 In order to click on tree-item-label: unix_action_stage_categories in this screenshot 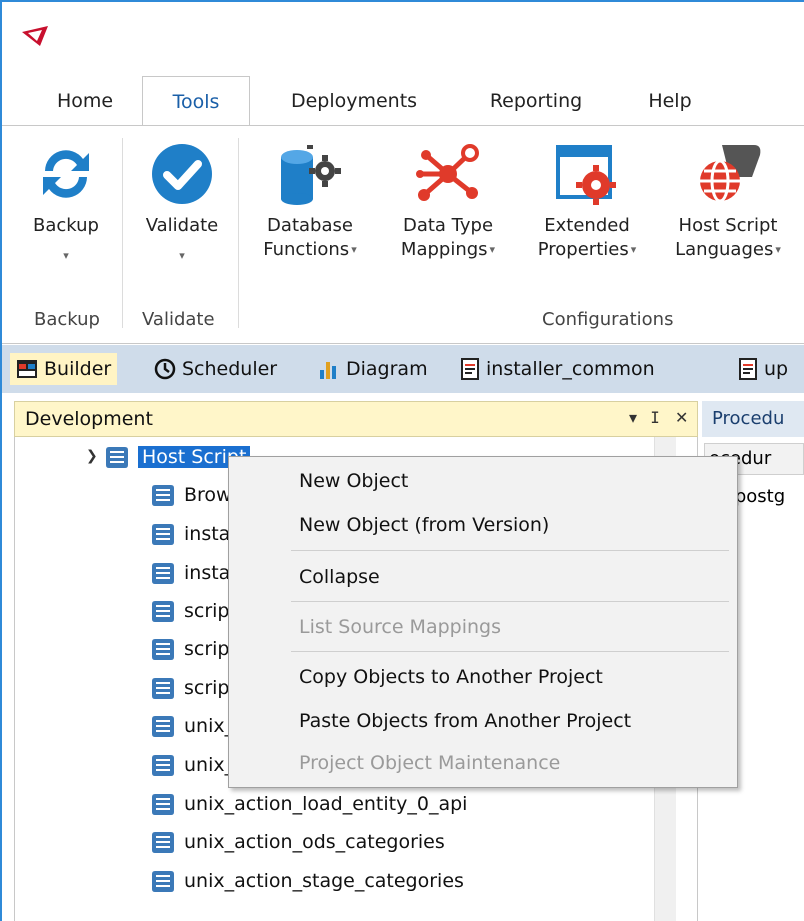, I will do `click(324, 881)`.